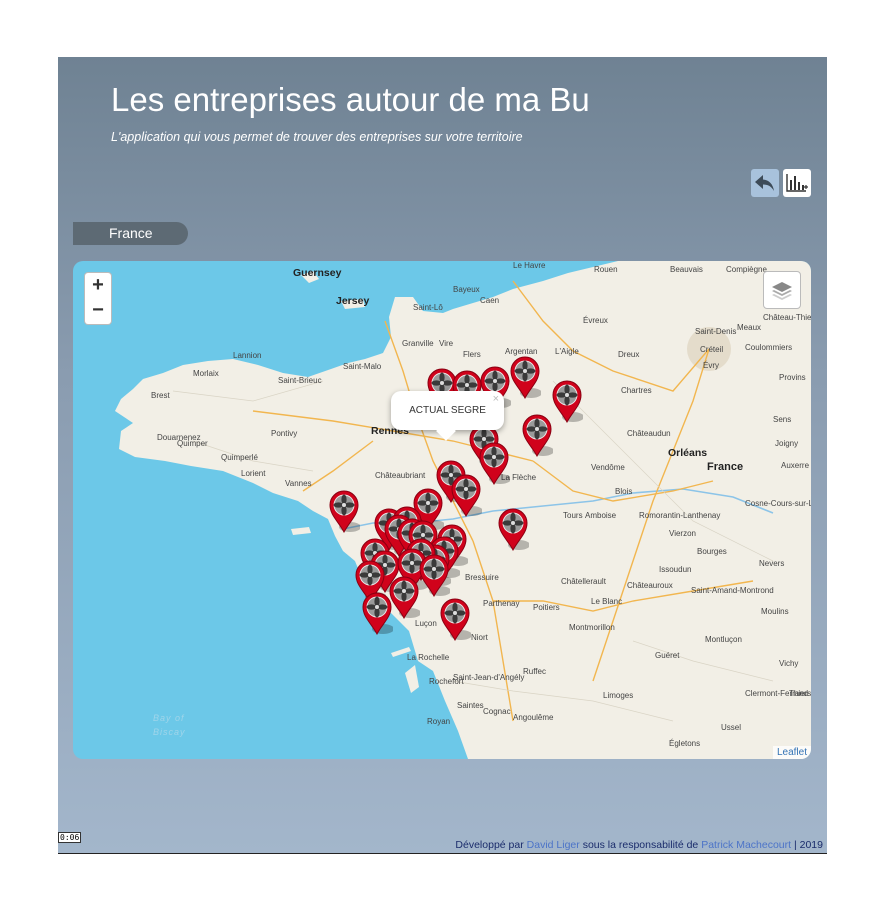 Image resolution: width=885 pixels, height=912 pixels. Describe the element at coordinates (362, 366) in the screenshot. I see `place-label: Saint-Malo` at that location.